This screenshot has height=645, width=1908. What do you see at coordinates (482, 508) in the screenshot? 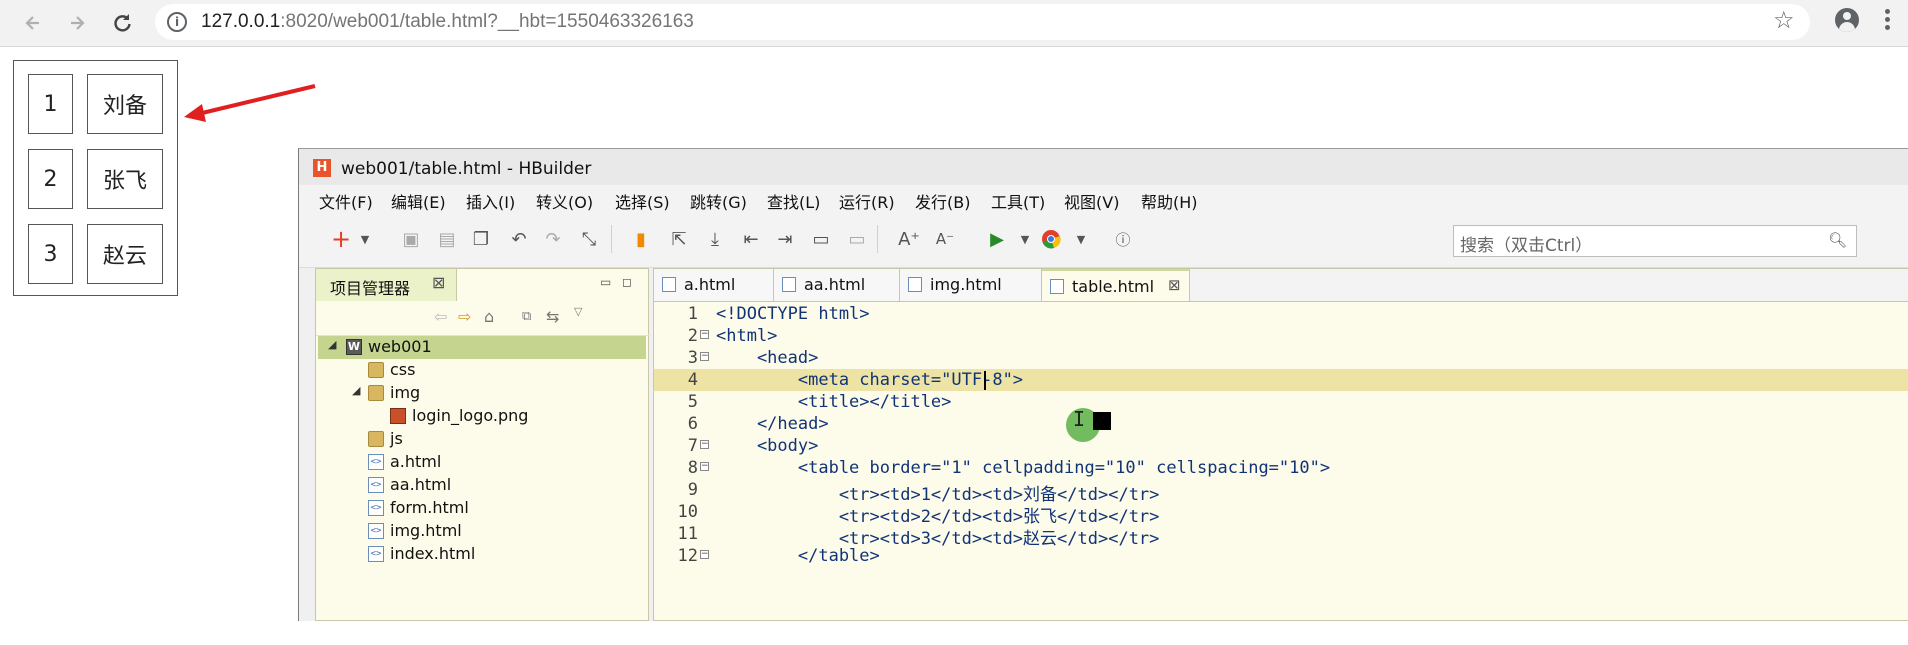
I see `tree-item-form-html: <> form.html` at bounding box center [482, 508].